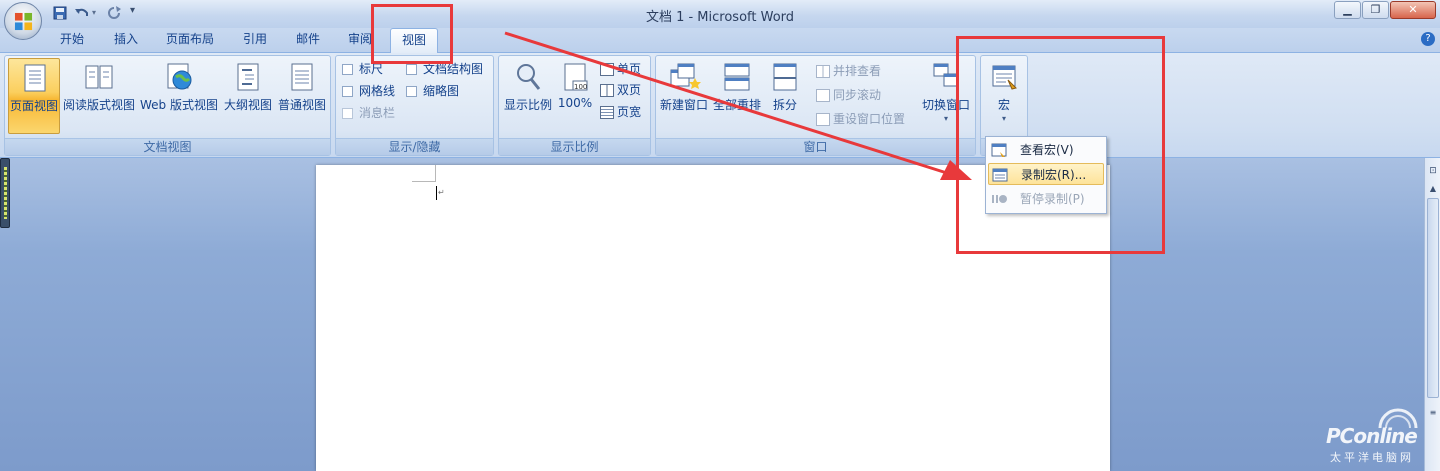  I want to click on draft-button: 普通视图, so click(302, 96).